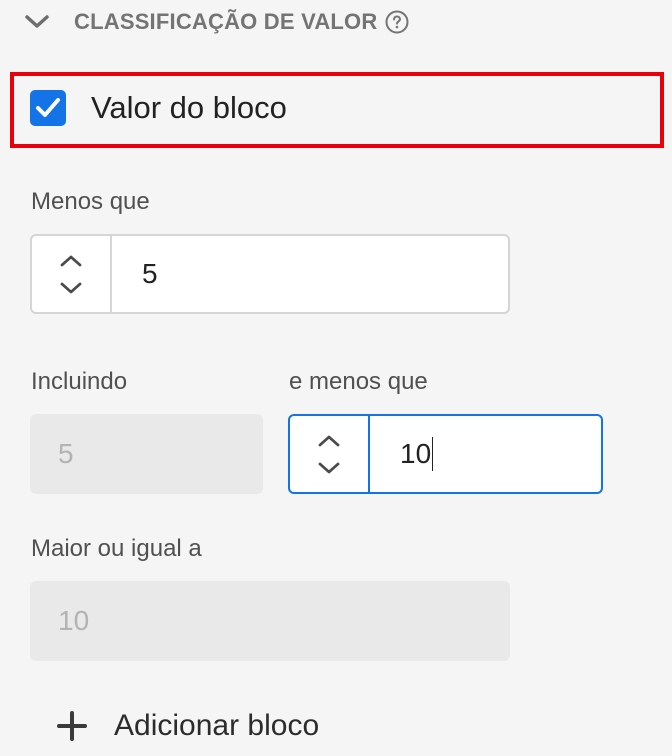 Image resolution: width=672 pixels, height=756 pixels. I want to click on and-less-than-field: 10, so click(445, 454).